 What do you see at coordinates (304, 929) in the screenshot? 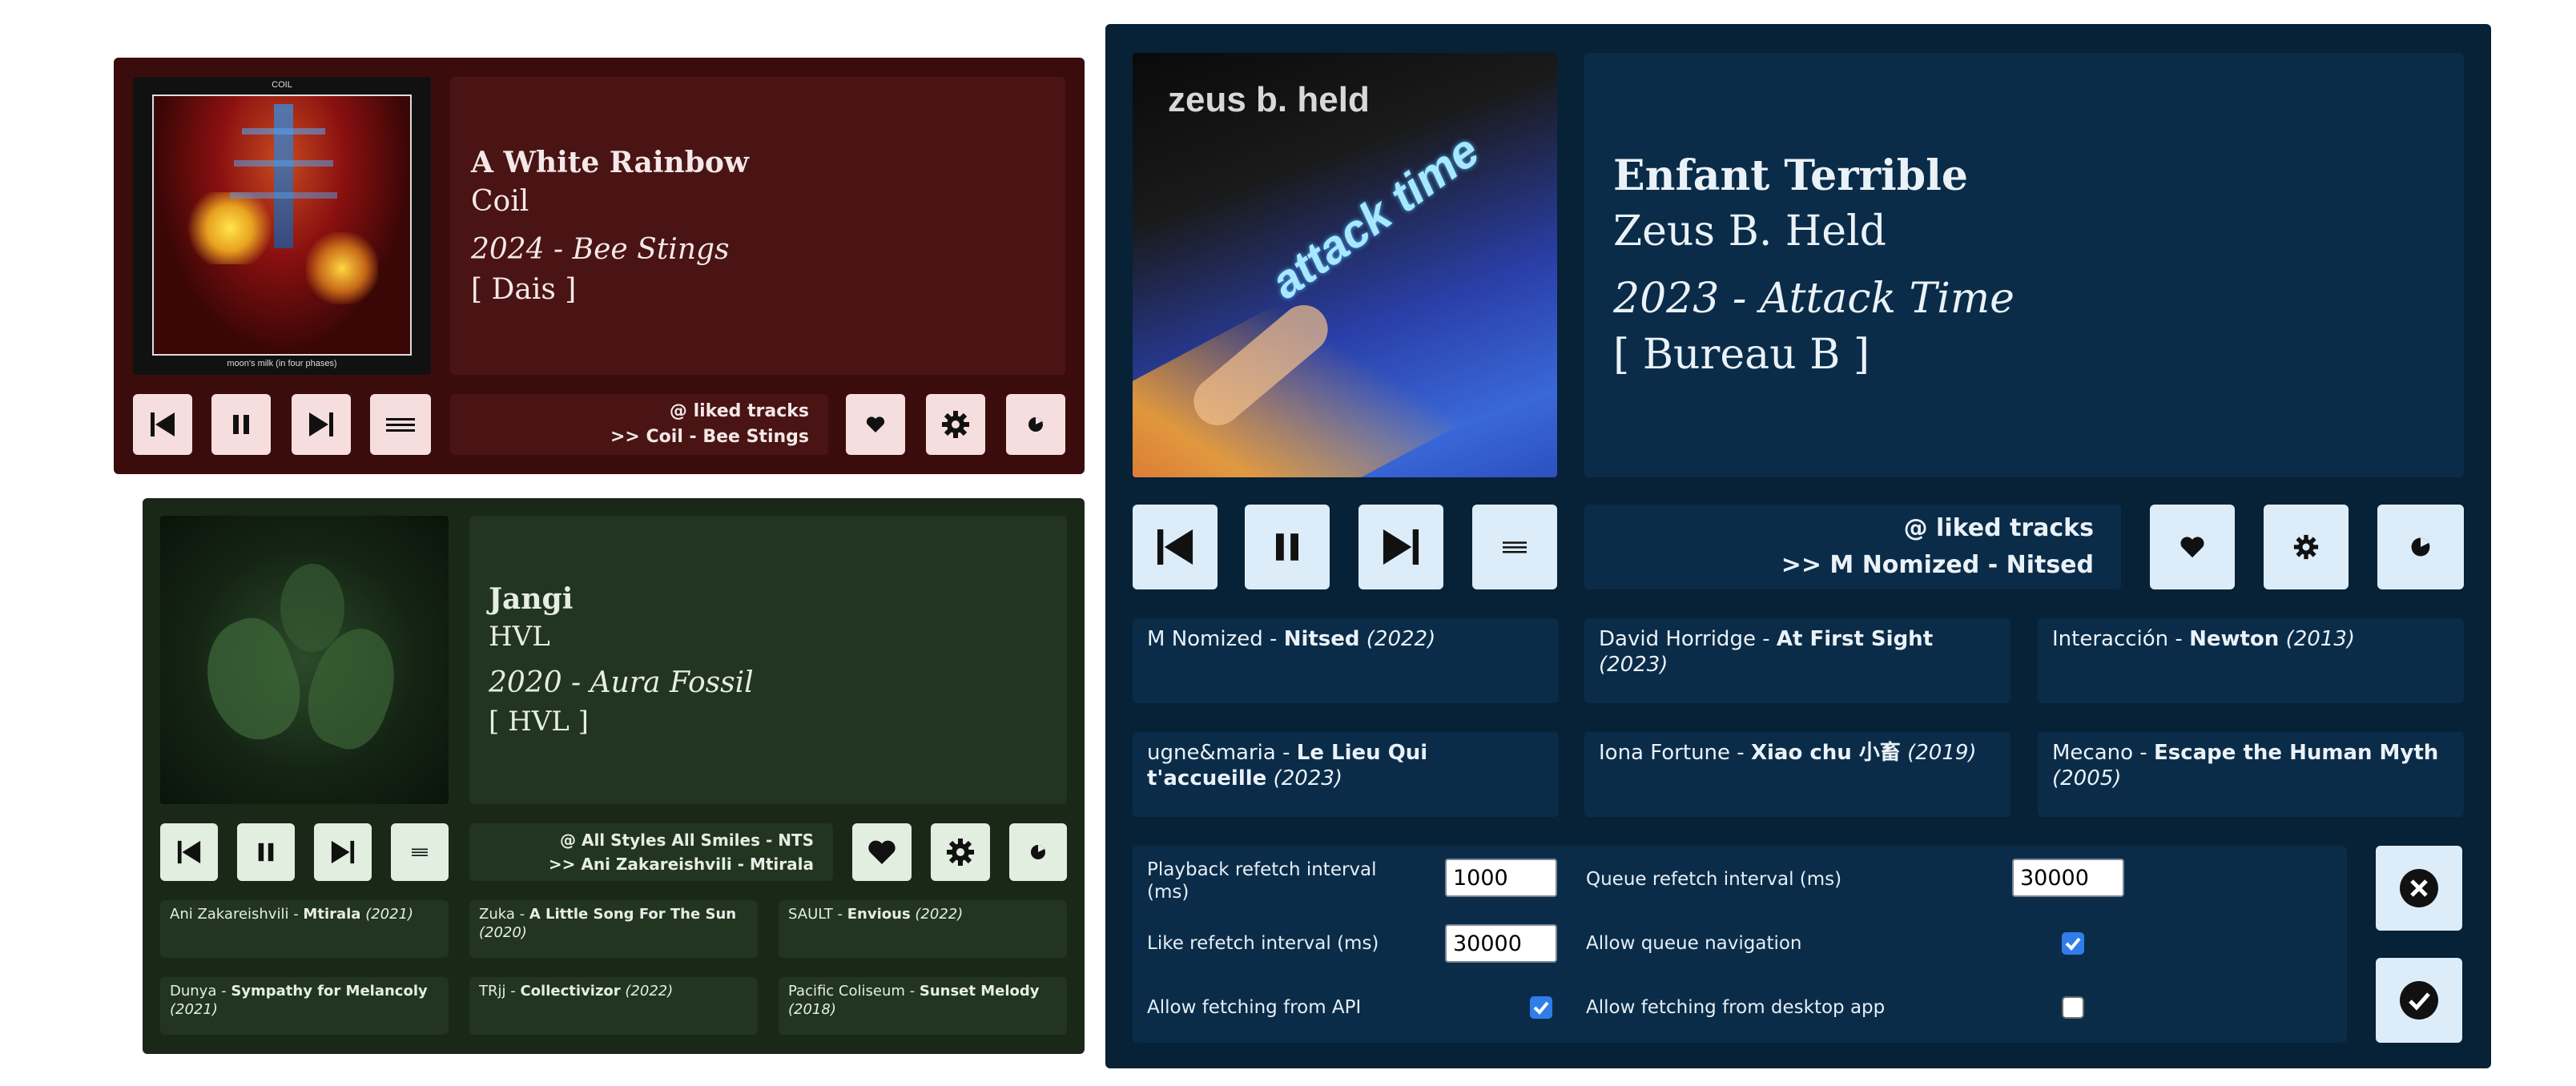
I see `queue-item: Ani Zakareishvili - Mtirala (2021)` at bounding box center [304, 929].